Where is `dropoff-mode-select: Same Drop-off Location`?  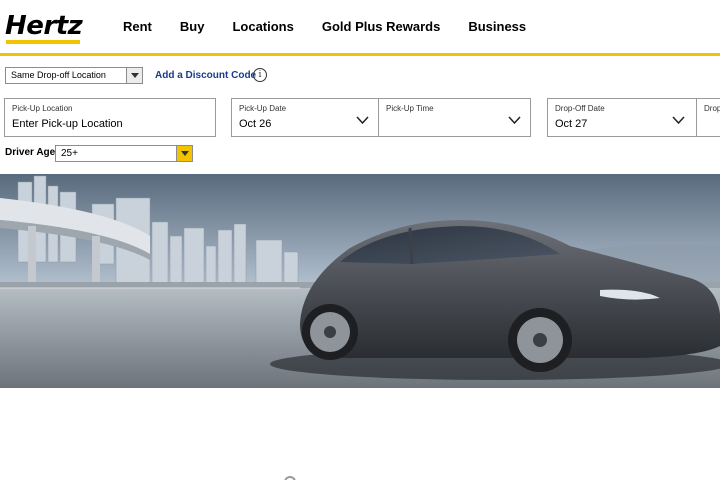
dropoff-mode-select: Same Drop-off Location is located at coordinates (74, 75).